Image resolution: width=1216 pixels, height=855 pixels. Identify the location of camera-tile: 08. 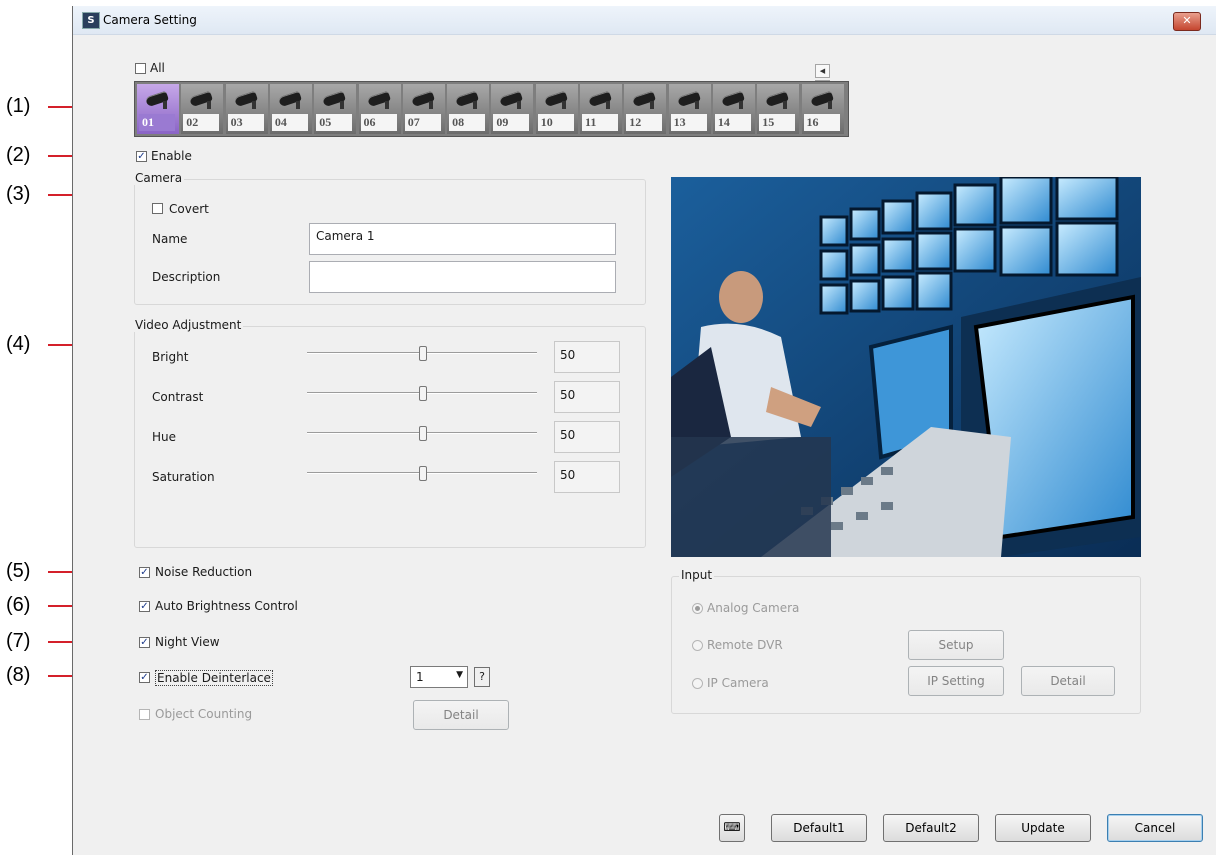
(468, 109).